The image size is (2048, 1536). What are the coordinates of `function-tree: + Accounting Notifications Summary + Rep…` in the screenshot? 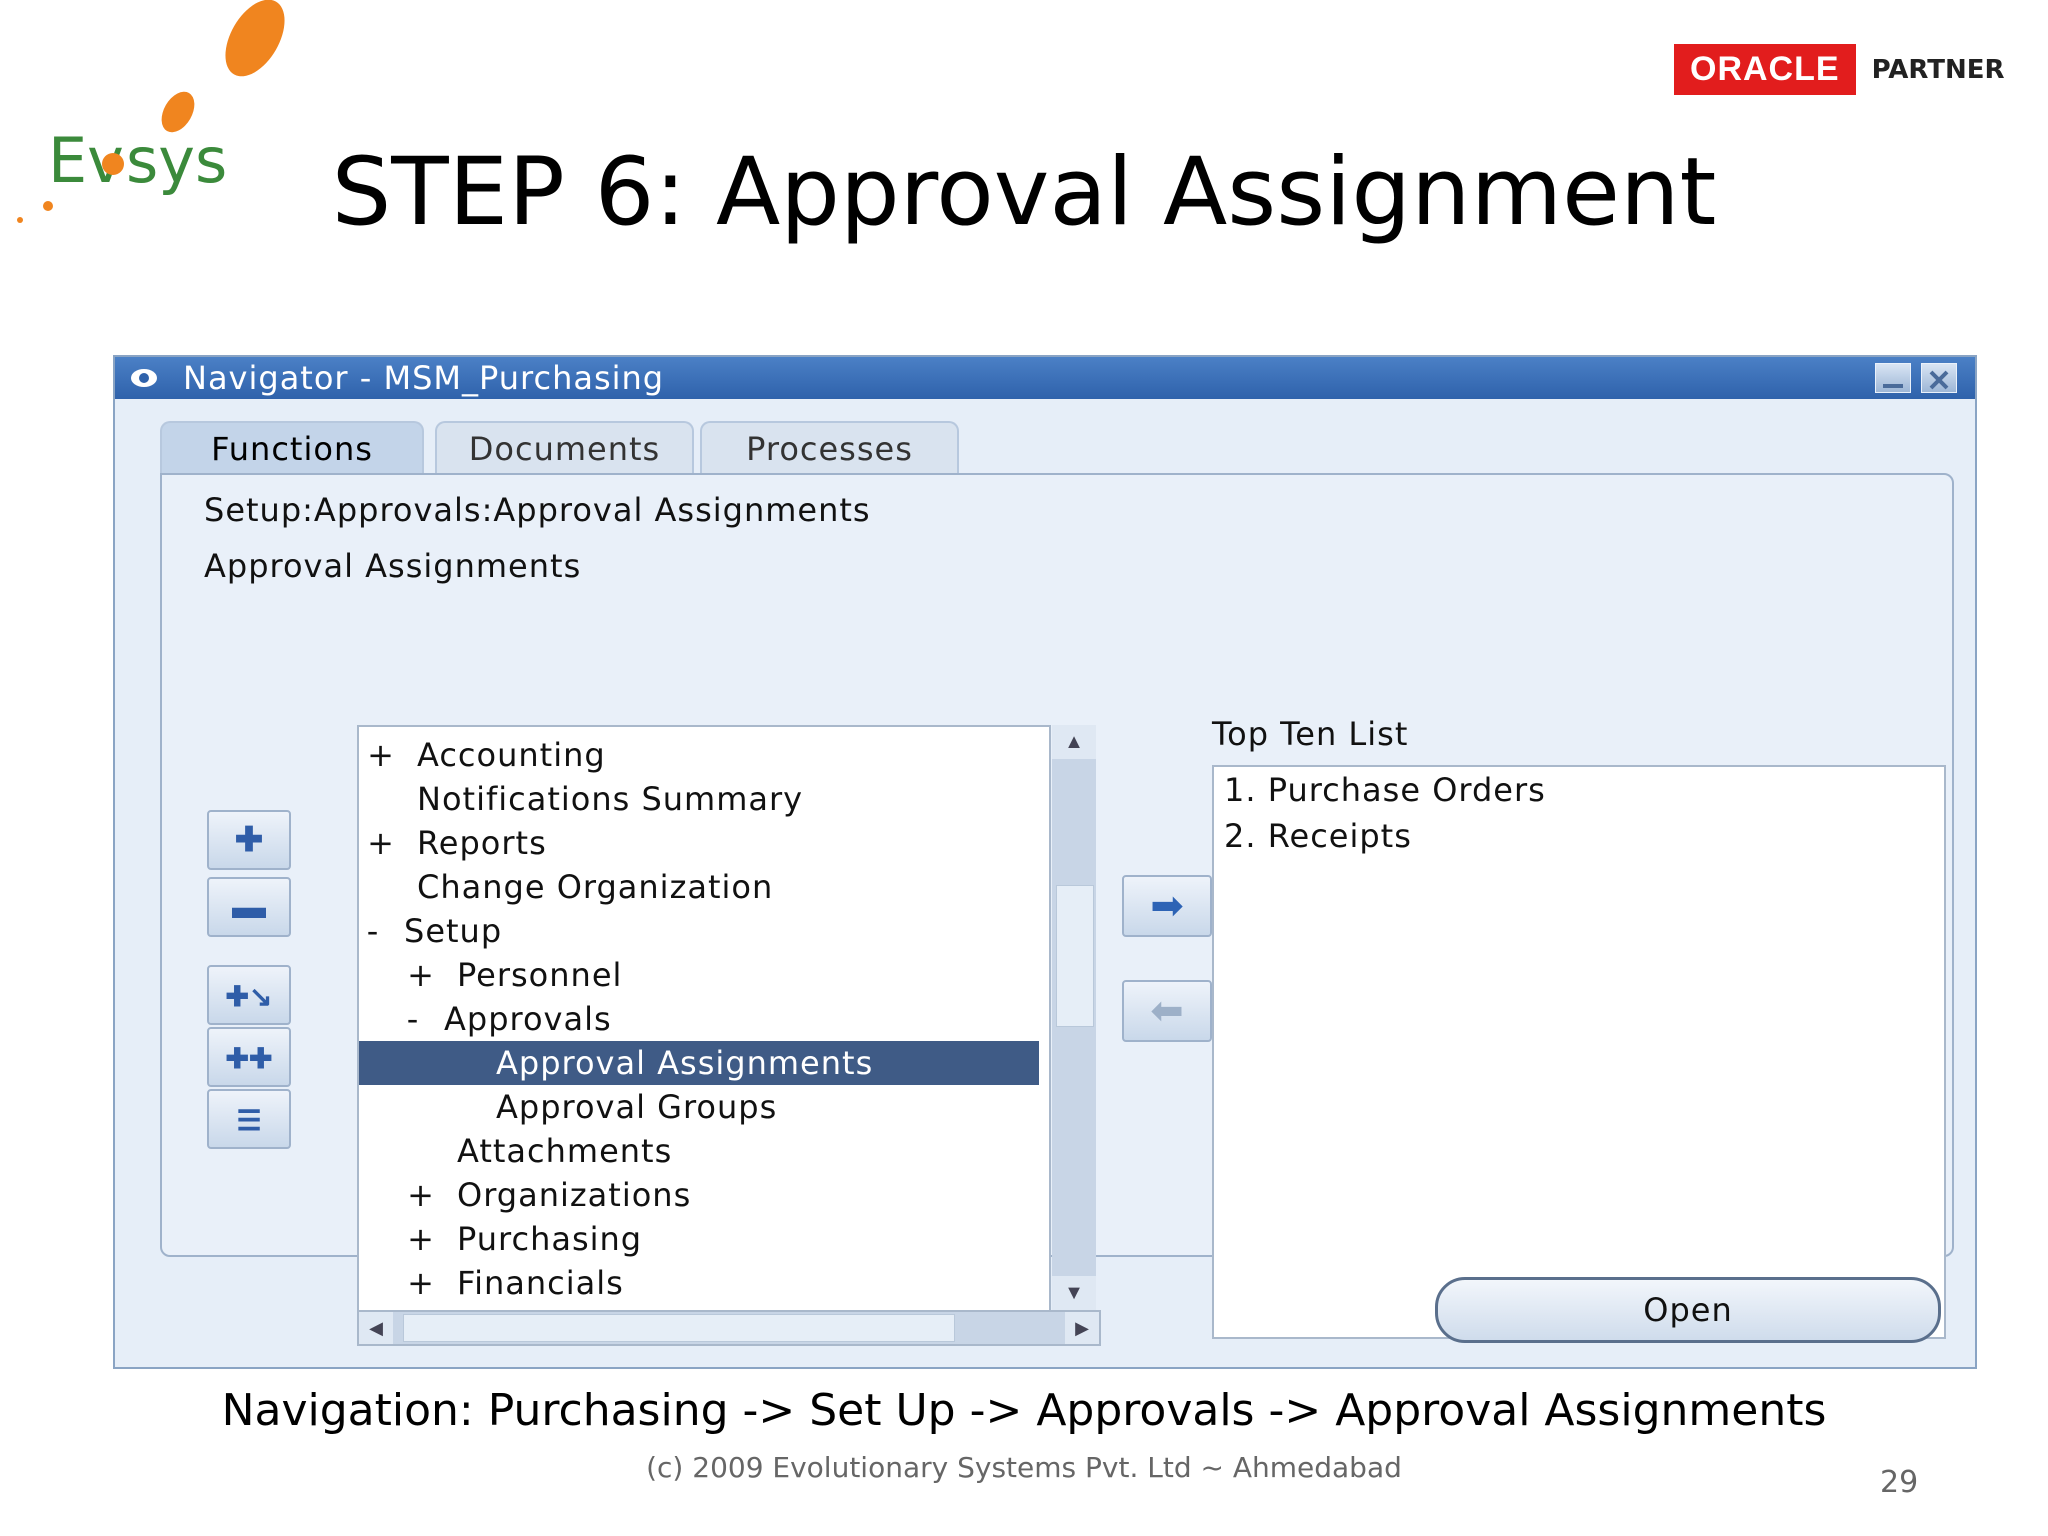 It's located at (704, 1019).